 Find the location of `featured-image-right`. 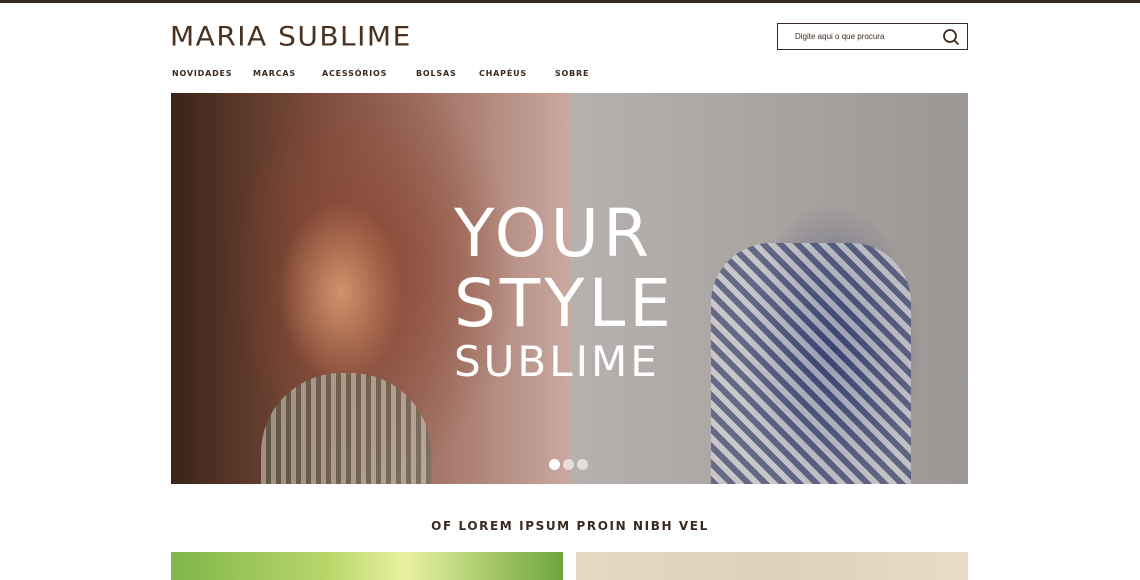

featured-image-right is located at coordinates (772, 566).